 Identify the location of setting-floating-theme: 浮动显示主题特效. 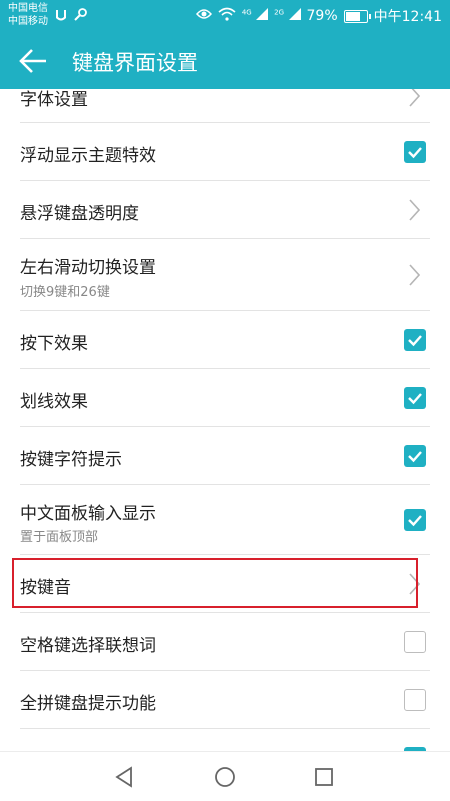
(225, 152).